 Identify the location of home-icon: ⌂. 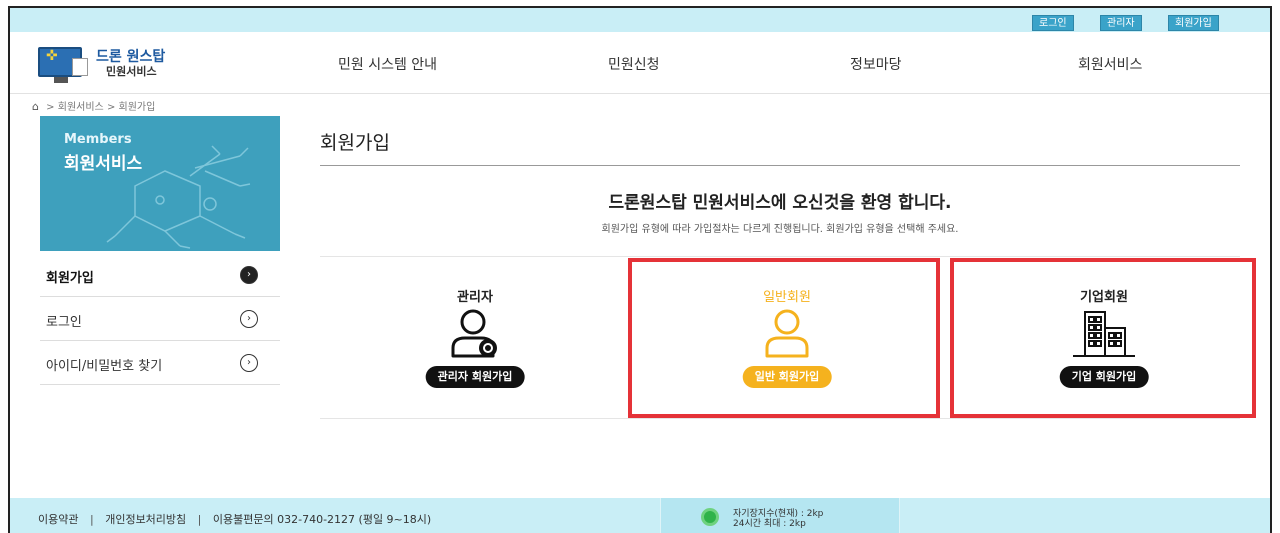
(35, 106).